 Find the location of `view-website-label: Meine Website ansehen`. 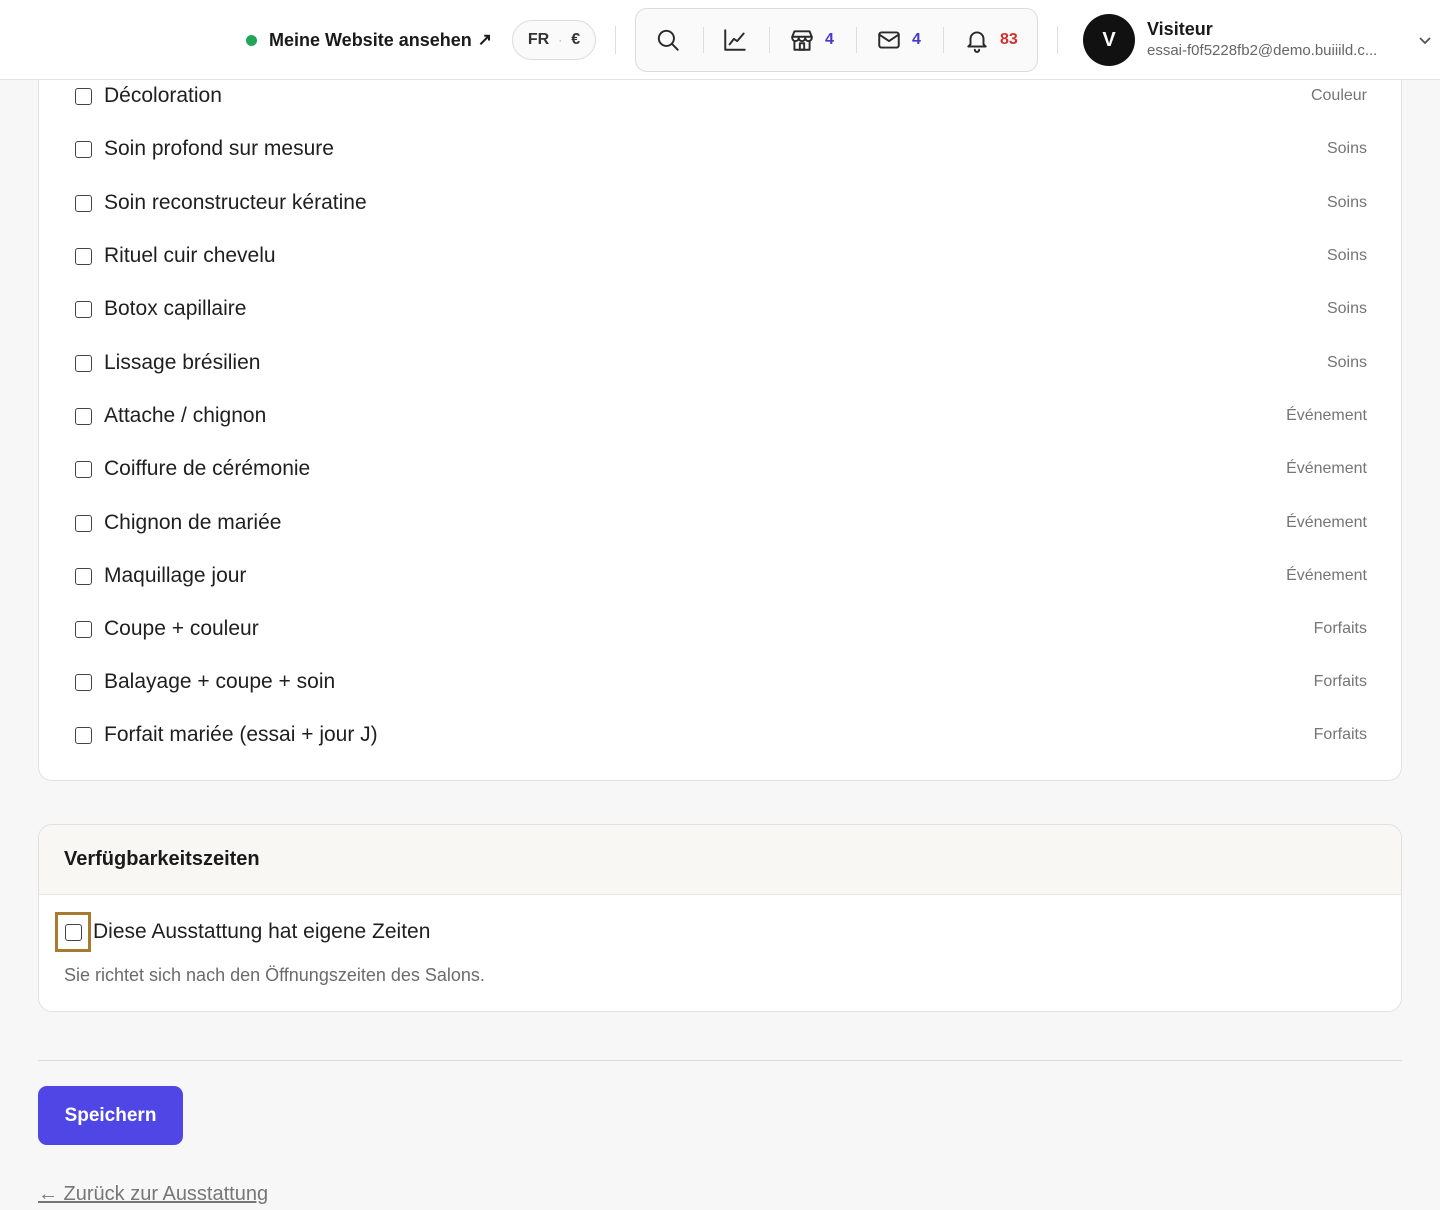

view-website-label: Meine Website ansehen is located at coordinates (370, 39).